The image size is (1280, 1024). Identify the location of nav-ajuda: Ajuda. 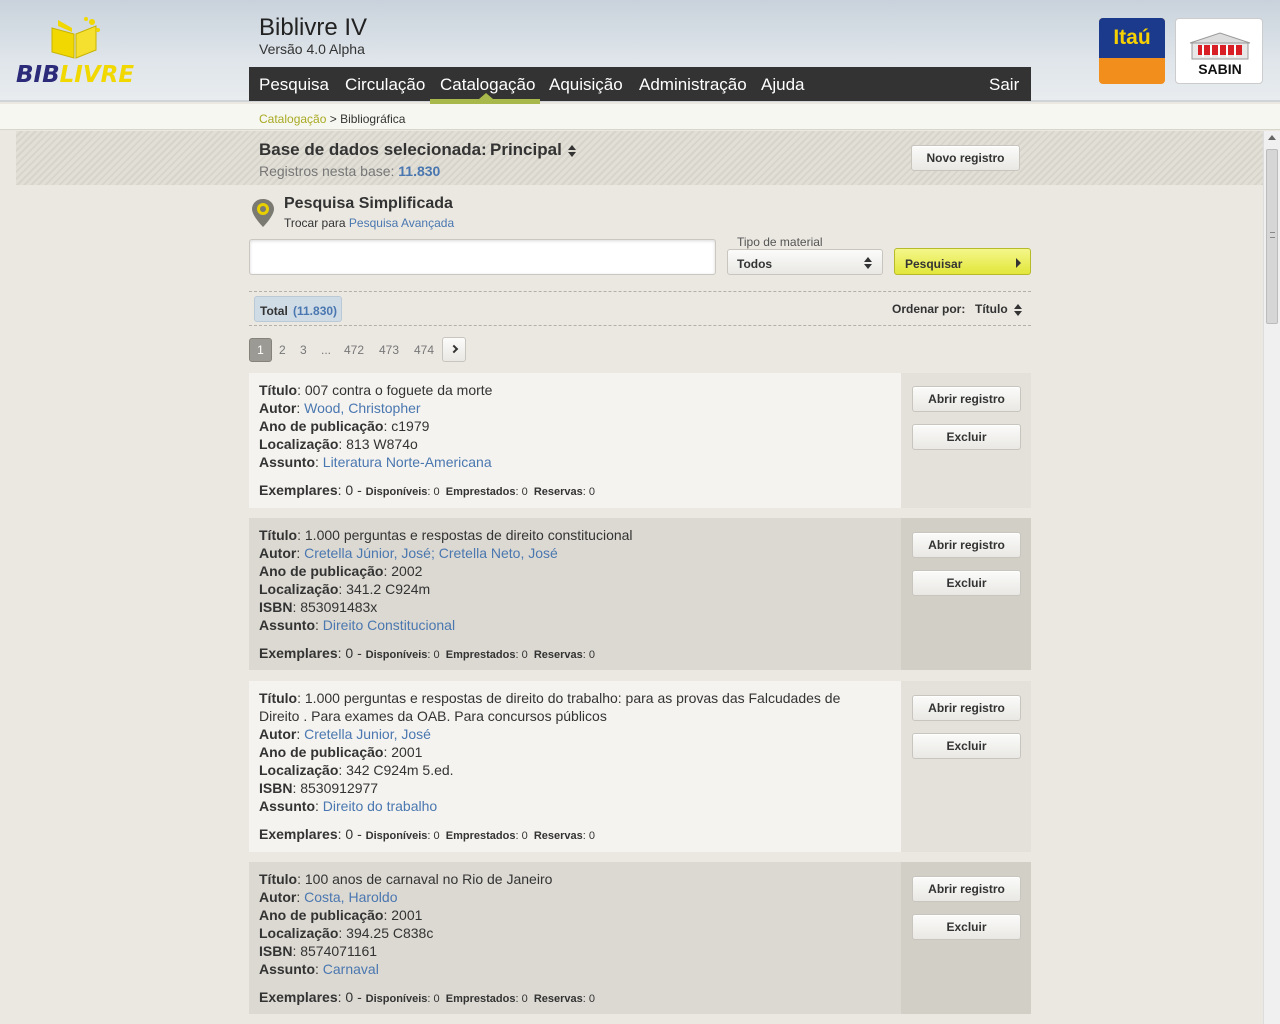
(782, 85).